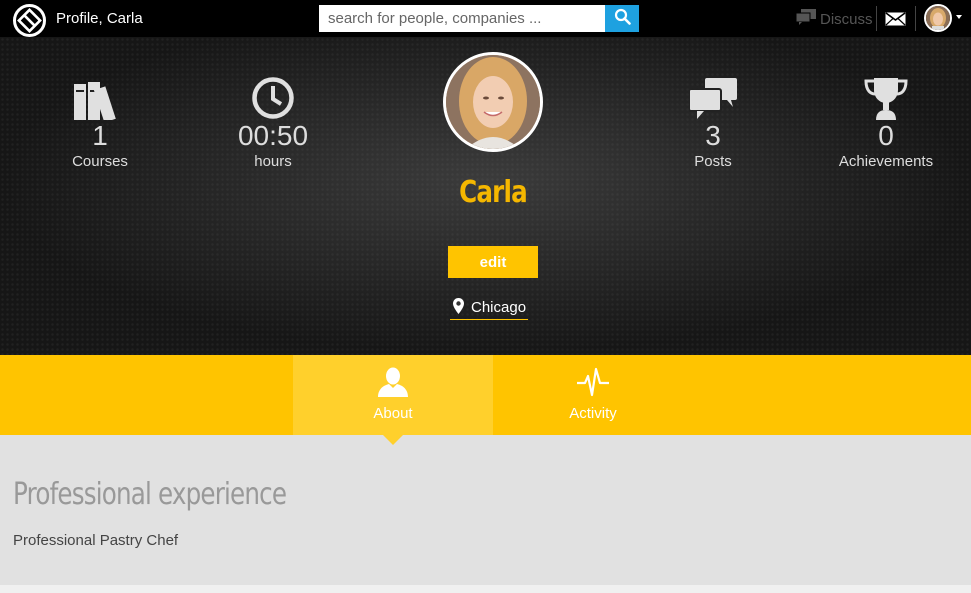 This screenshot has height=593, width=971. I want to click on tab-activity: Activity, so click(593, 395).